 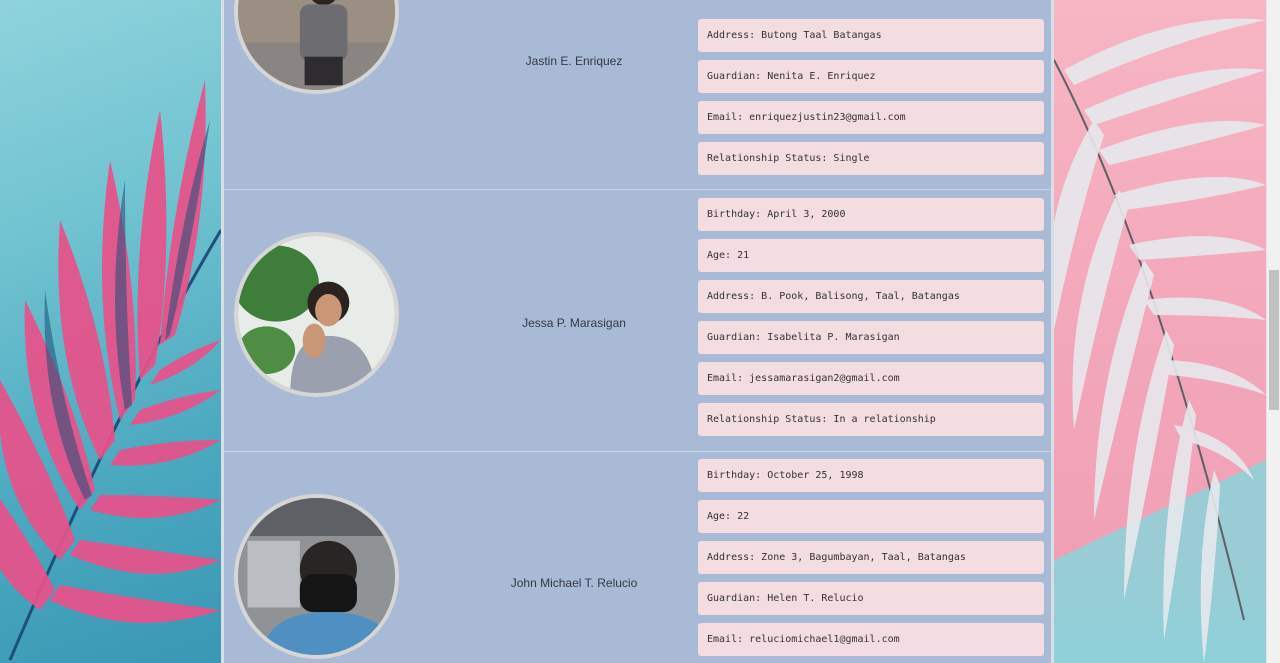 I want to click on profile-field-age: Age: 22, so click(x=871, y=516).